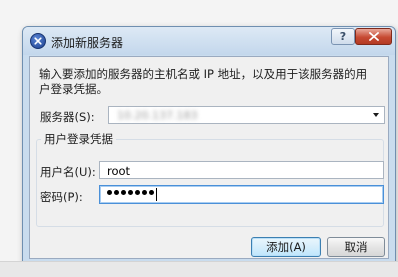 This screenshot has width=398, height=277. What do you see at coordinates (376, 115) in the screenshot?
I see `chevron-down-icon` at bounding box center [376, 115].